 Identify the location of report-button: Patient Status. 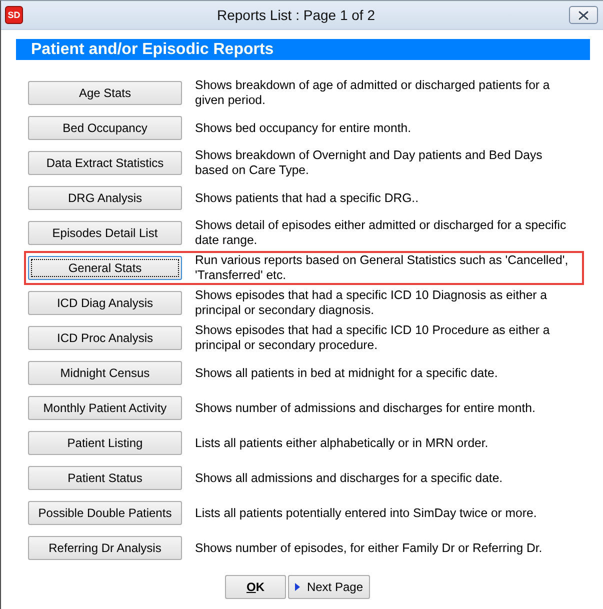
(105, 478).